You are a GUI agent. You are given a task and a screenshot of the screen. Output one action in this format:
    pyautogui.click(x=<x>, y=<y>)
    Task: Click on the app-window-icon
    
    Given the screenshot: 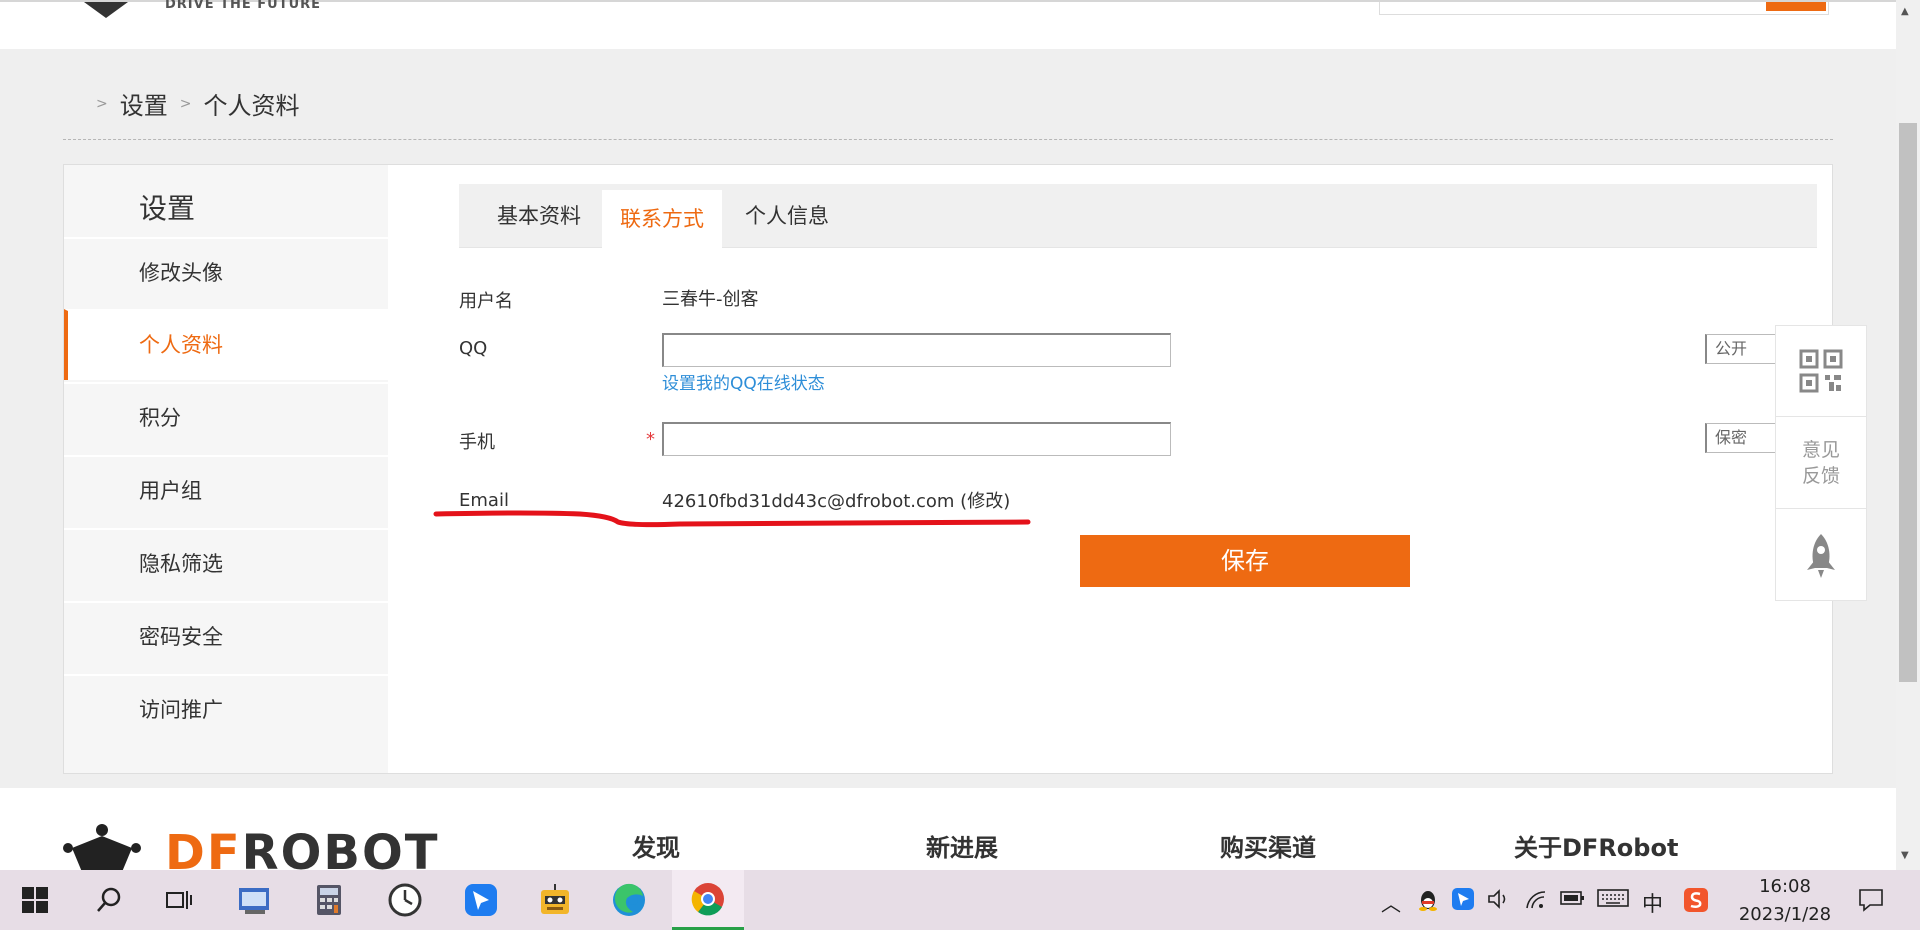 What is the action you would take?
    pyautogui.click(x=255, y=900)
    